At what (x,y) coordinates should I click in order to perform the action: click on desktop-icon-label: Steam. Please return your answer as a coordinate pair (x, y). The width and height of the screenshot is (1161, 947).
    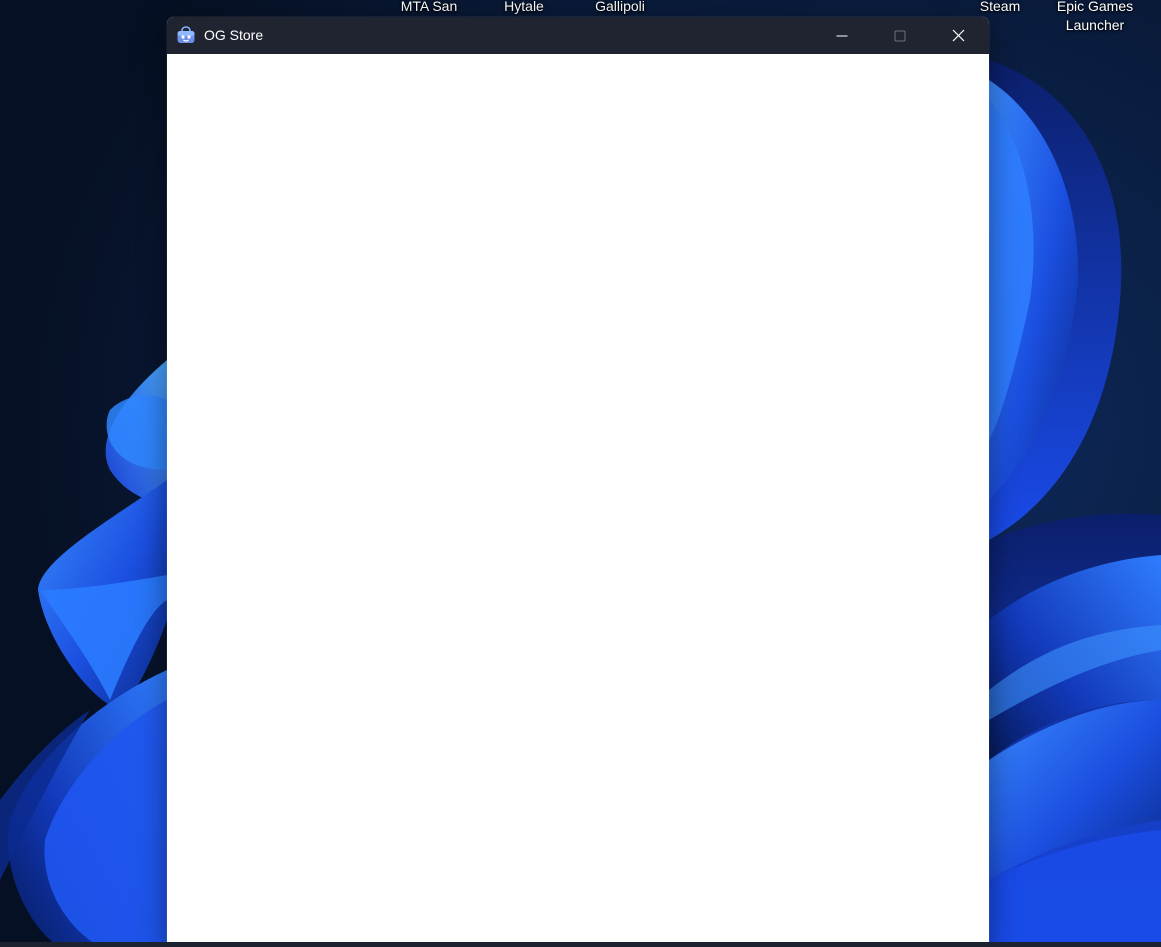
    Looking at the image, I should click on (1000, 7).